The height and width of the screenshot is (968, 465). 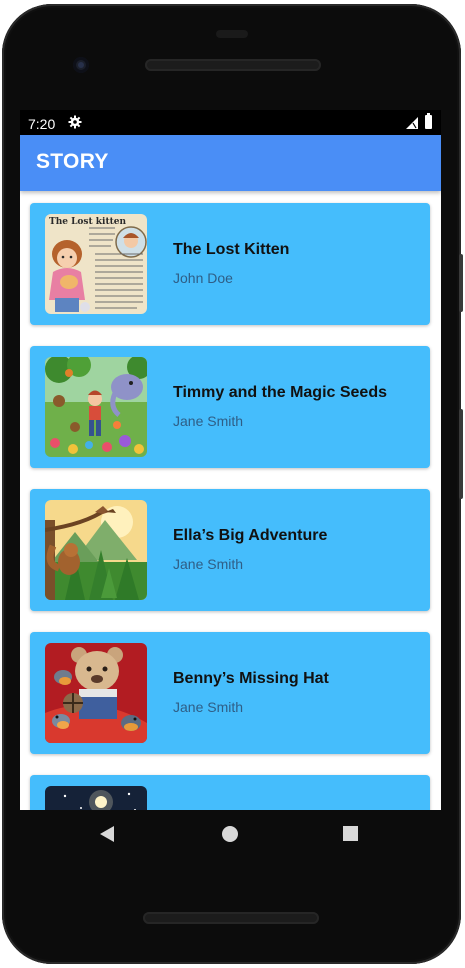 What do you see at coordinates (72, 161) in the screenshot?
I see `app-title: STORY` at bounding box center [72, 161].